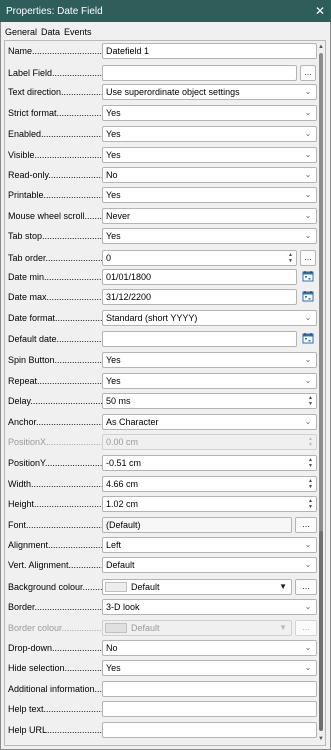  What do you see at coordinates (209, 545) in the screenshot?
I see `alignment-select: Left ⌄` at bounding box center [209, 545].